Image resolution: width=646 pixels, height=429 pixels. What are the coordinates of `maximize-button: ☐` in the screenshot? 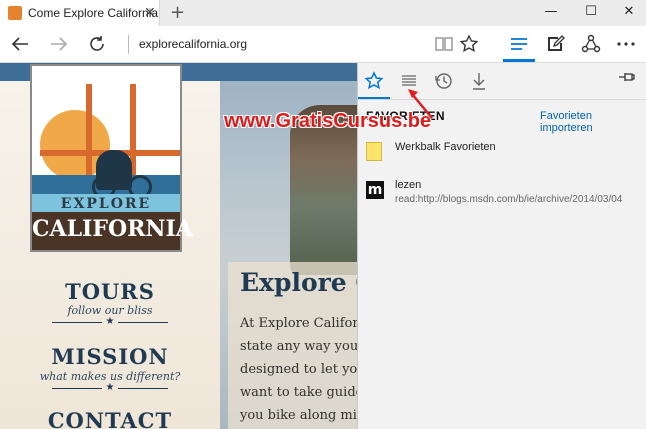 It's located at (591, 13).